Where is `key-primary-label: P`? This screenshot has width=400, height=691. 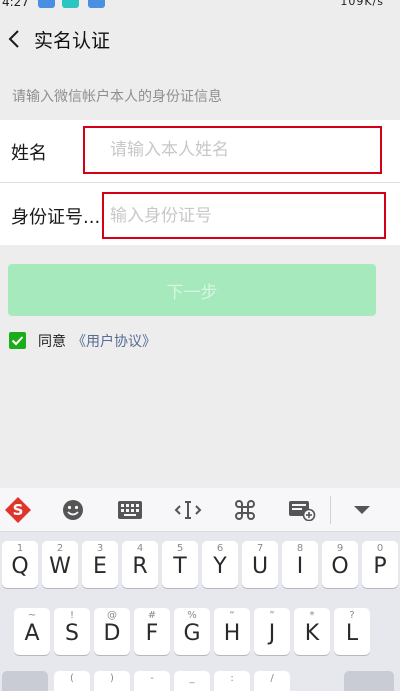
key-primary-label: P is located at coordinates (380, 566).